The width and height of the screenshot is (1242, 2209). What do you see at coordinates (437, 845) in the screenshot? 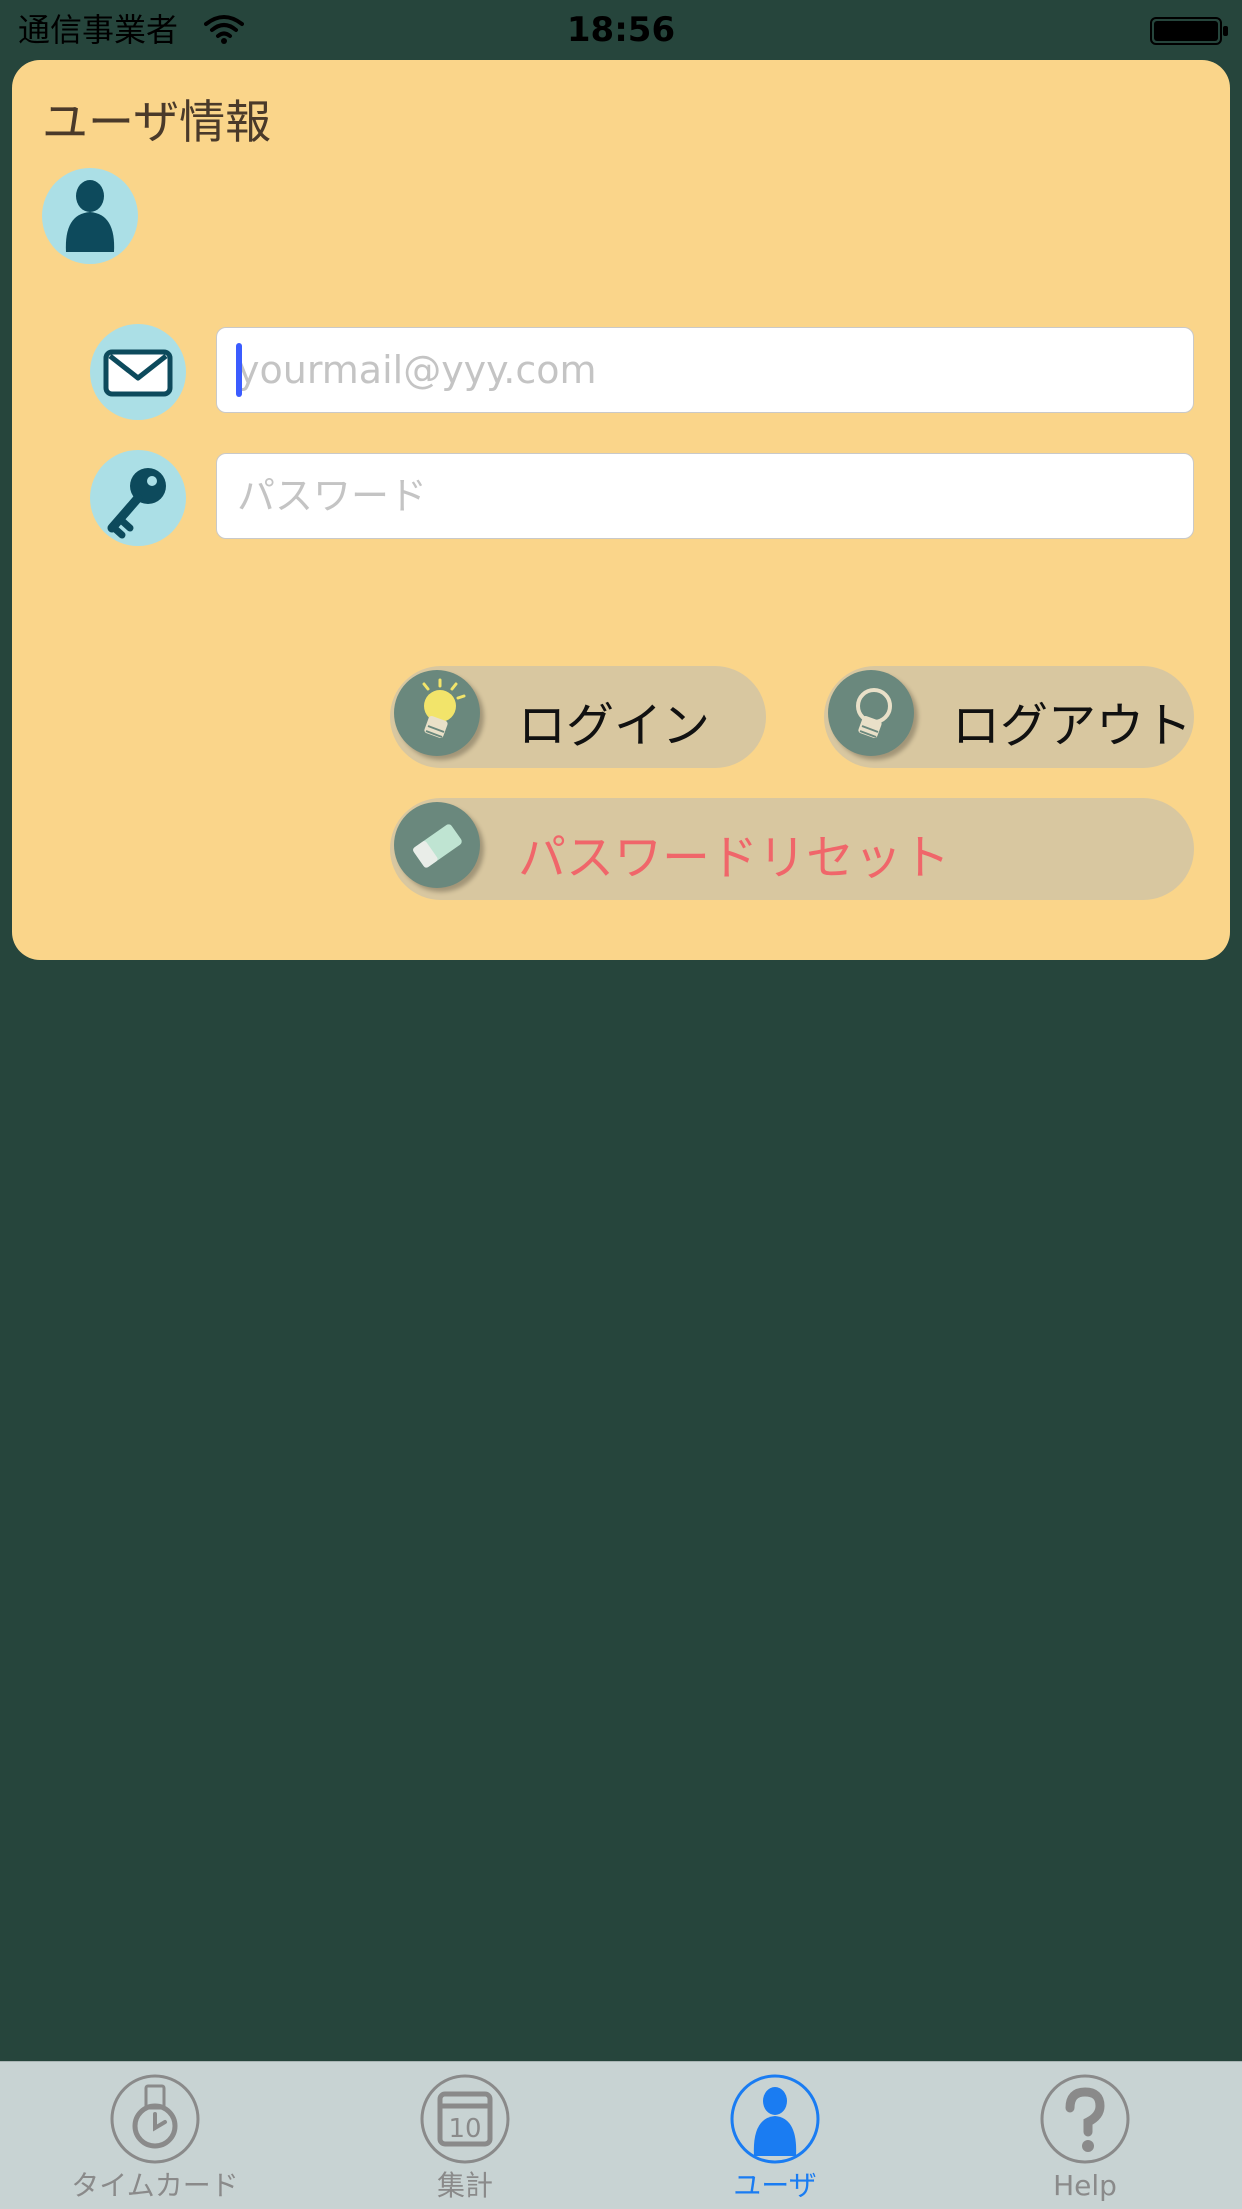
I see `eraser-icon` at bounding box center [437, 845].